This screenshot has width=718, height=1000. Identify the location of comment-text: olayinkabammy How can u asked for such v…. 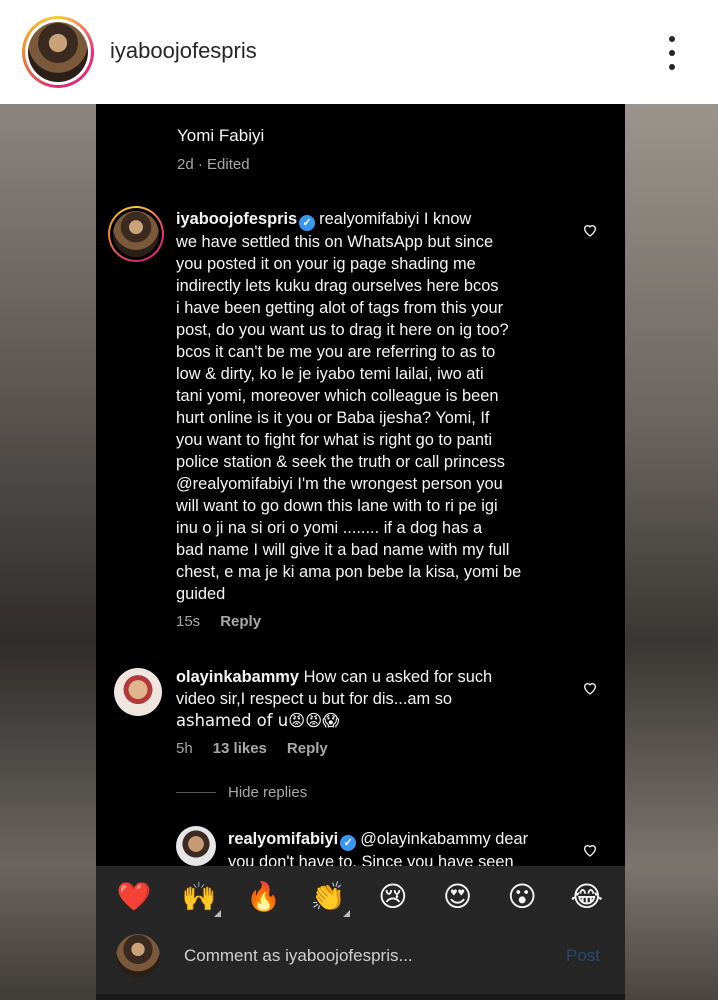
(334, 699).